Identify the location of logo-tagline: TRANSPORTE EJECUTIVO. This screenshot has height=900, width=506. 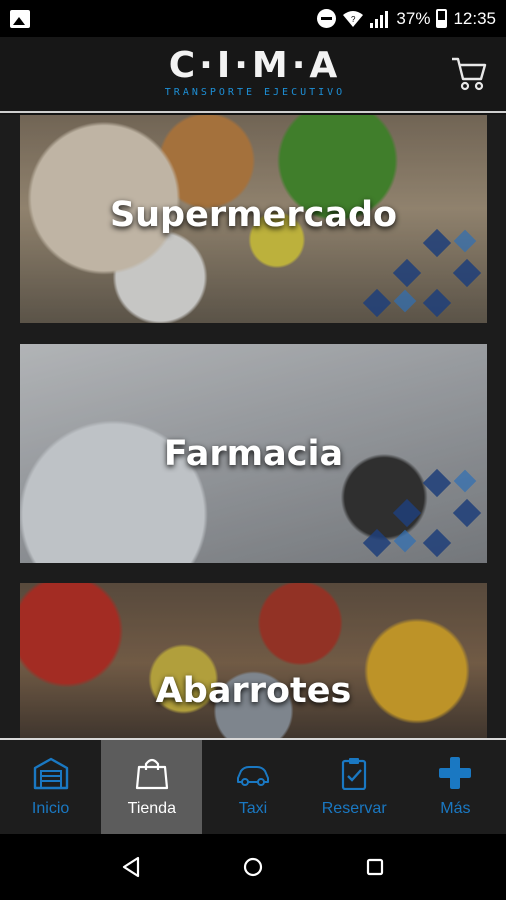
(255, 92).